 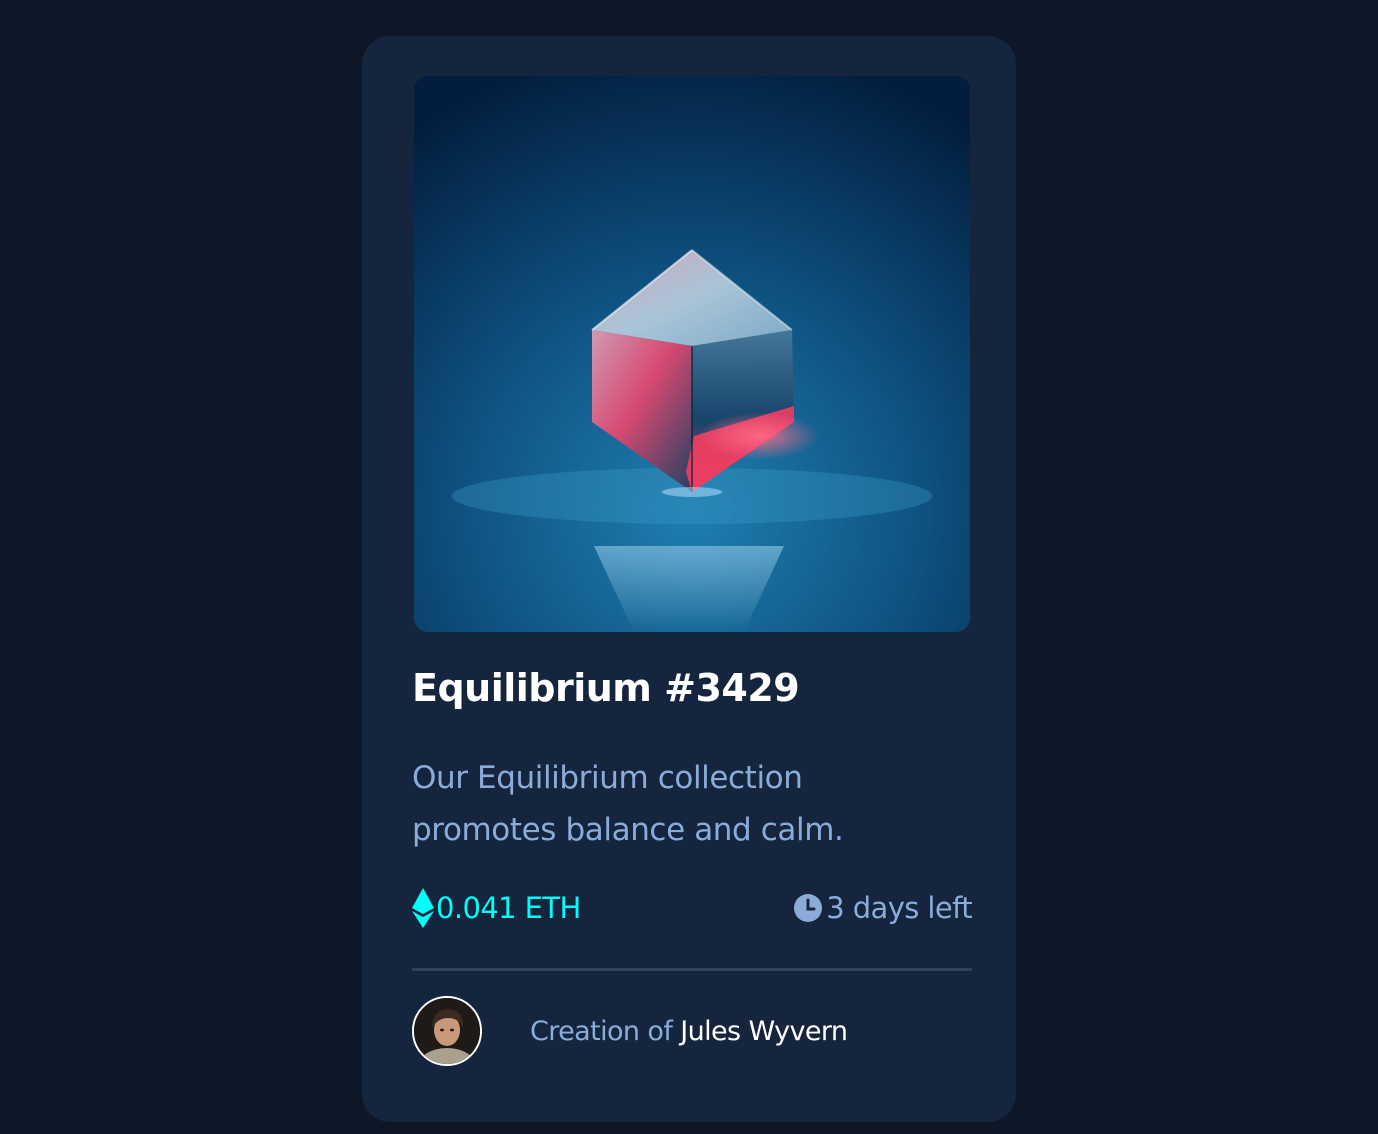 I want to click on time-left-value: 3 days left, so click(x=899, y=908).